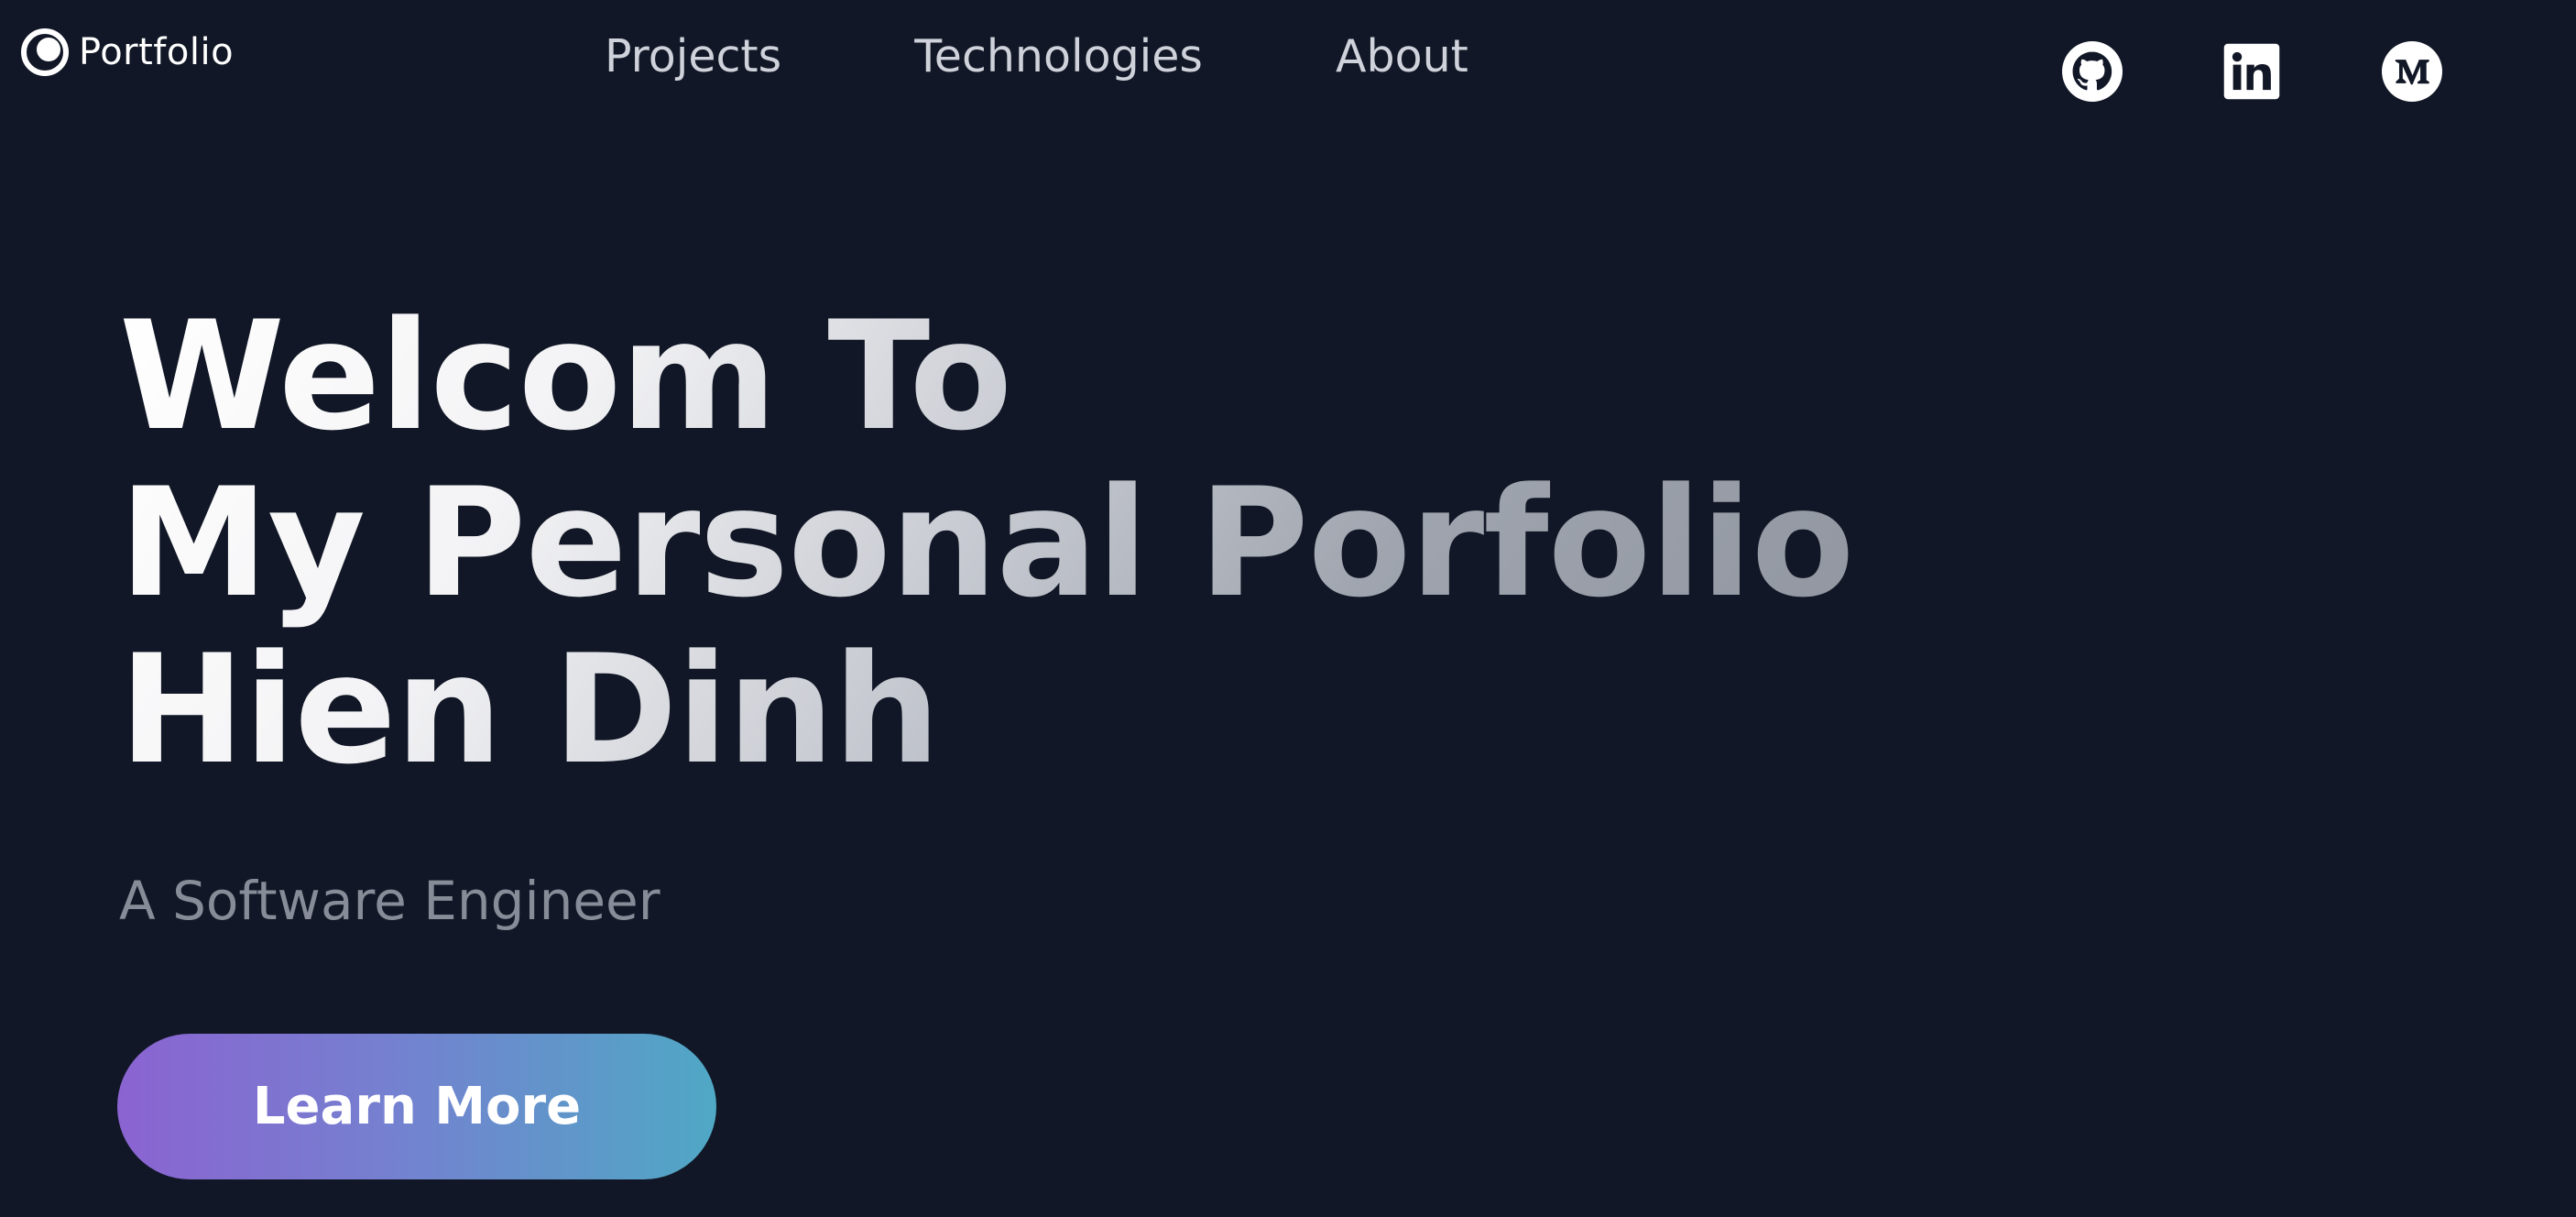  What do you see at coordinates (693, 57) in the screenshot?
I see `nav-link-projects: Projects` at bounding box center [693, 57].